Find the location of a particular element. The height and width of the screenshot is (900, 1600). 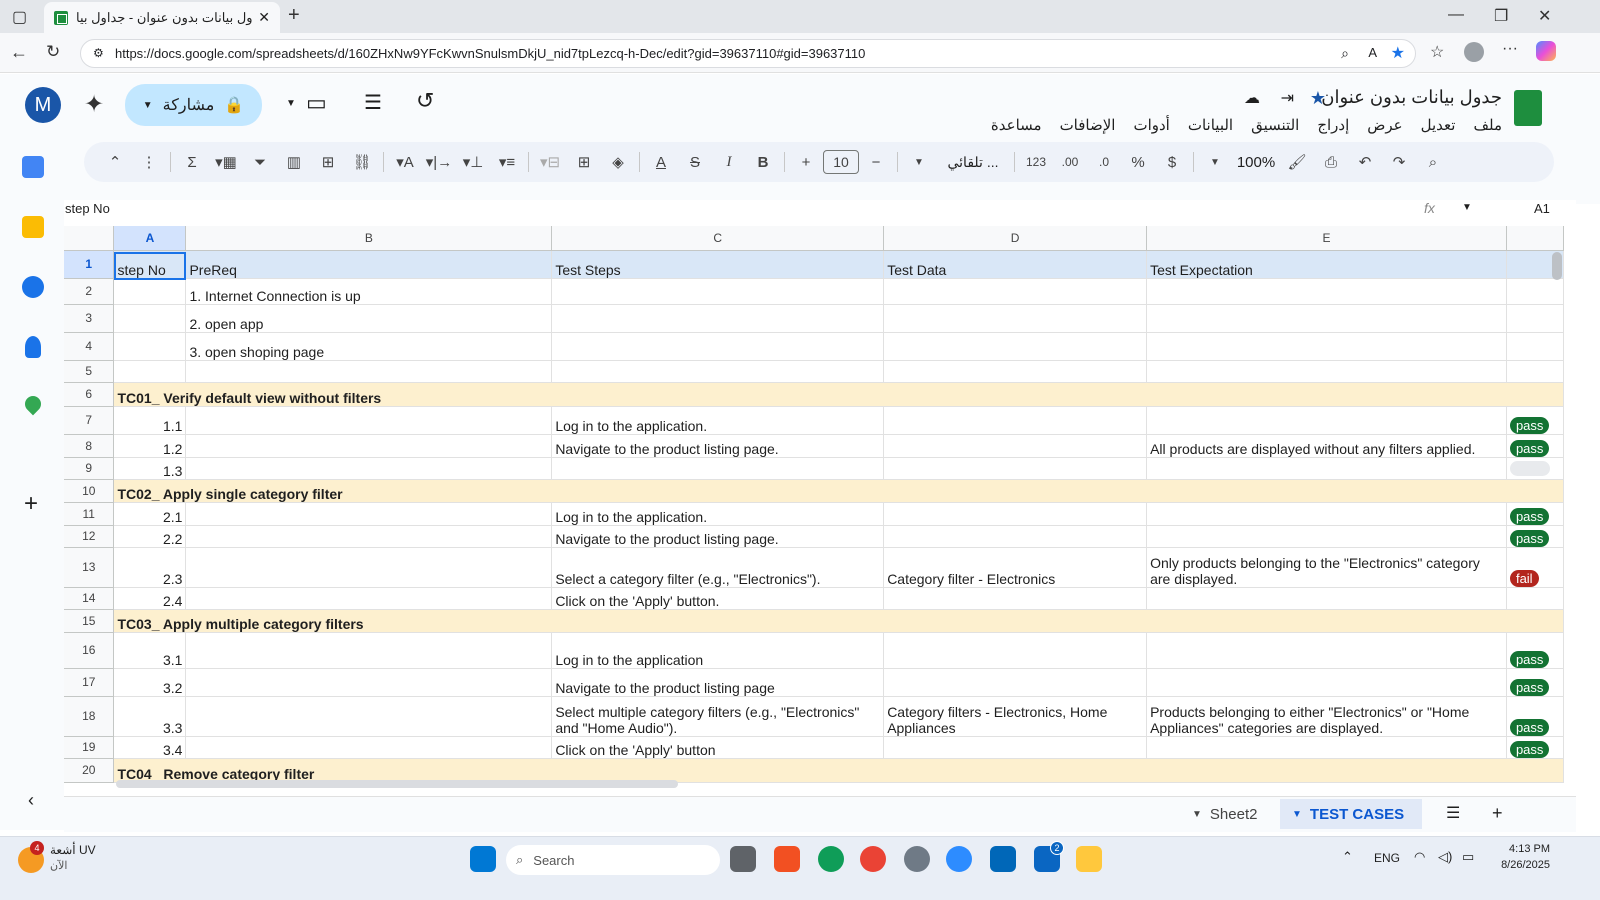

zoom-dropdown-arrow-icon: ▼ is located at coordinates (1215, 162).